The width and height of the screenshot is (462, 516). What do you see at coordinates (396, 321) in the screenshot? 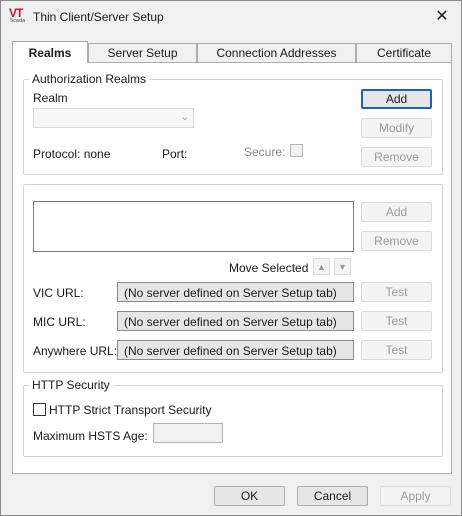
I see `test-mic-url-button: Test` at bounding box center [396, 321].